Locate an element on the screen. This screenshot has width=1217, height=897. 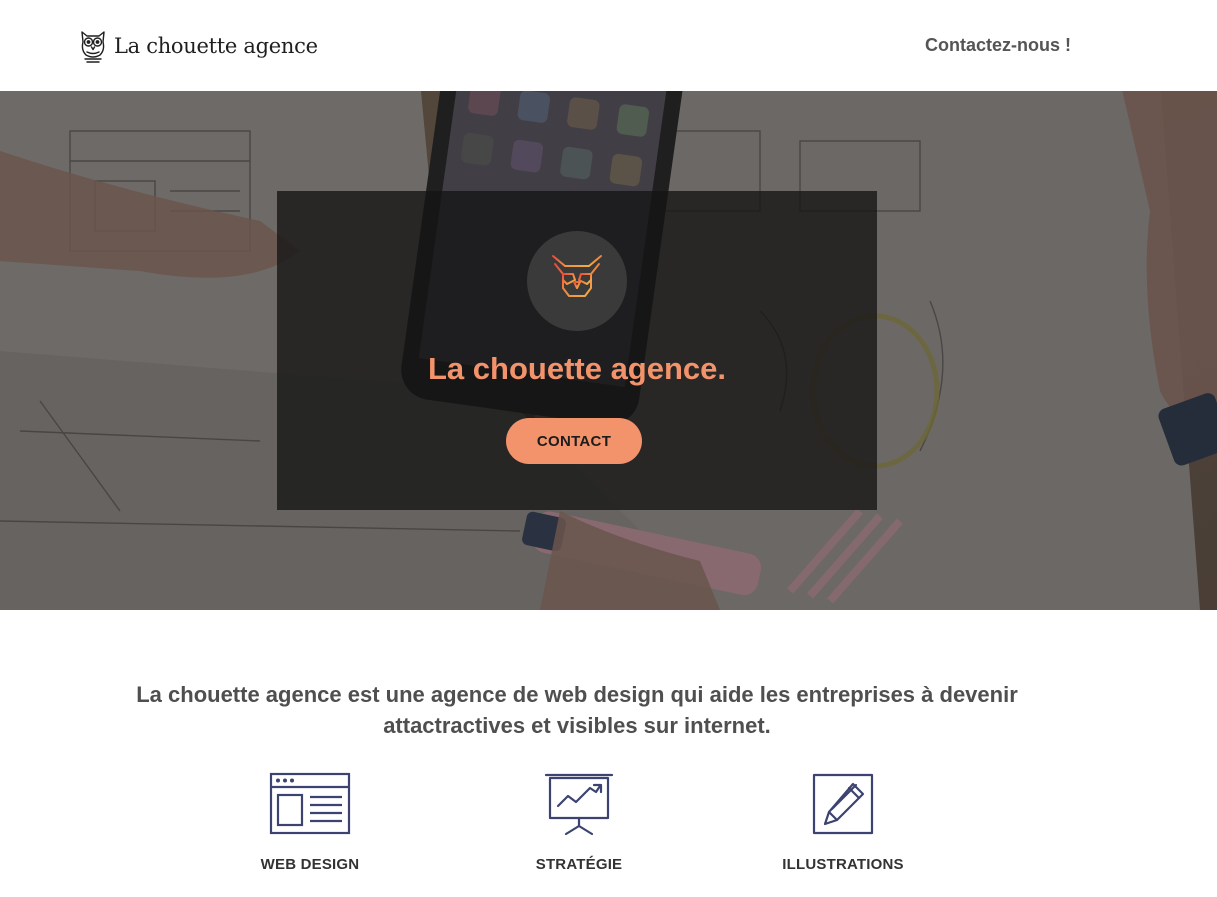
logo-text: La chouette agence is located at coordinates (216, 46).